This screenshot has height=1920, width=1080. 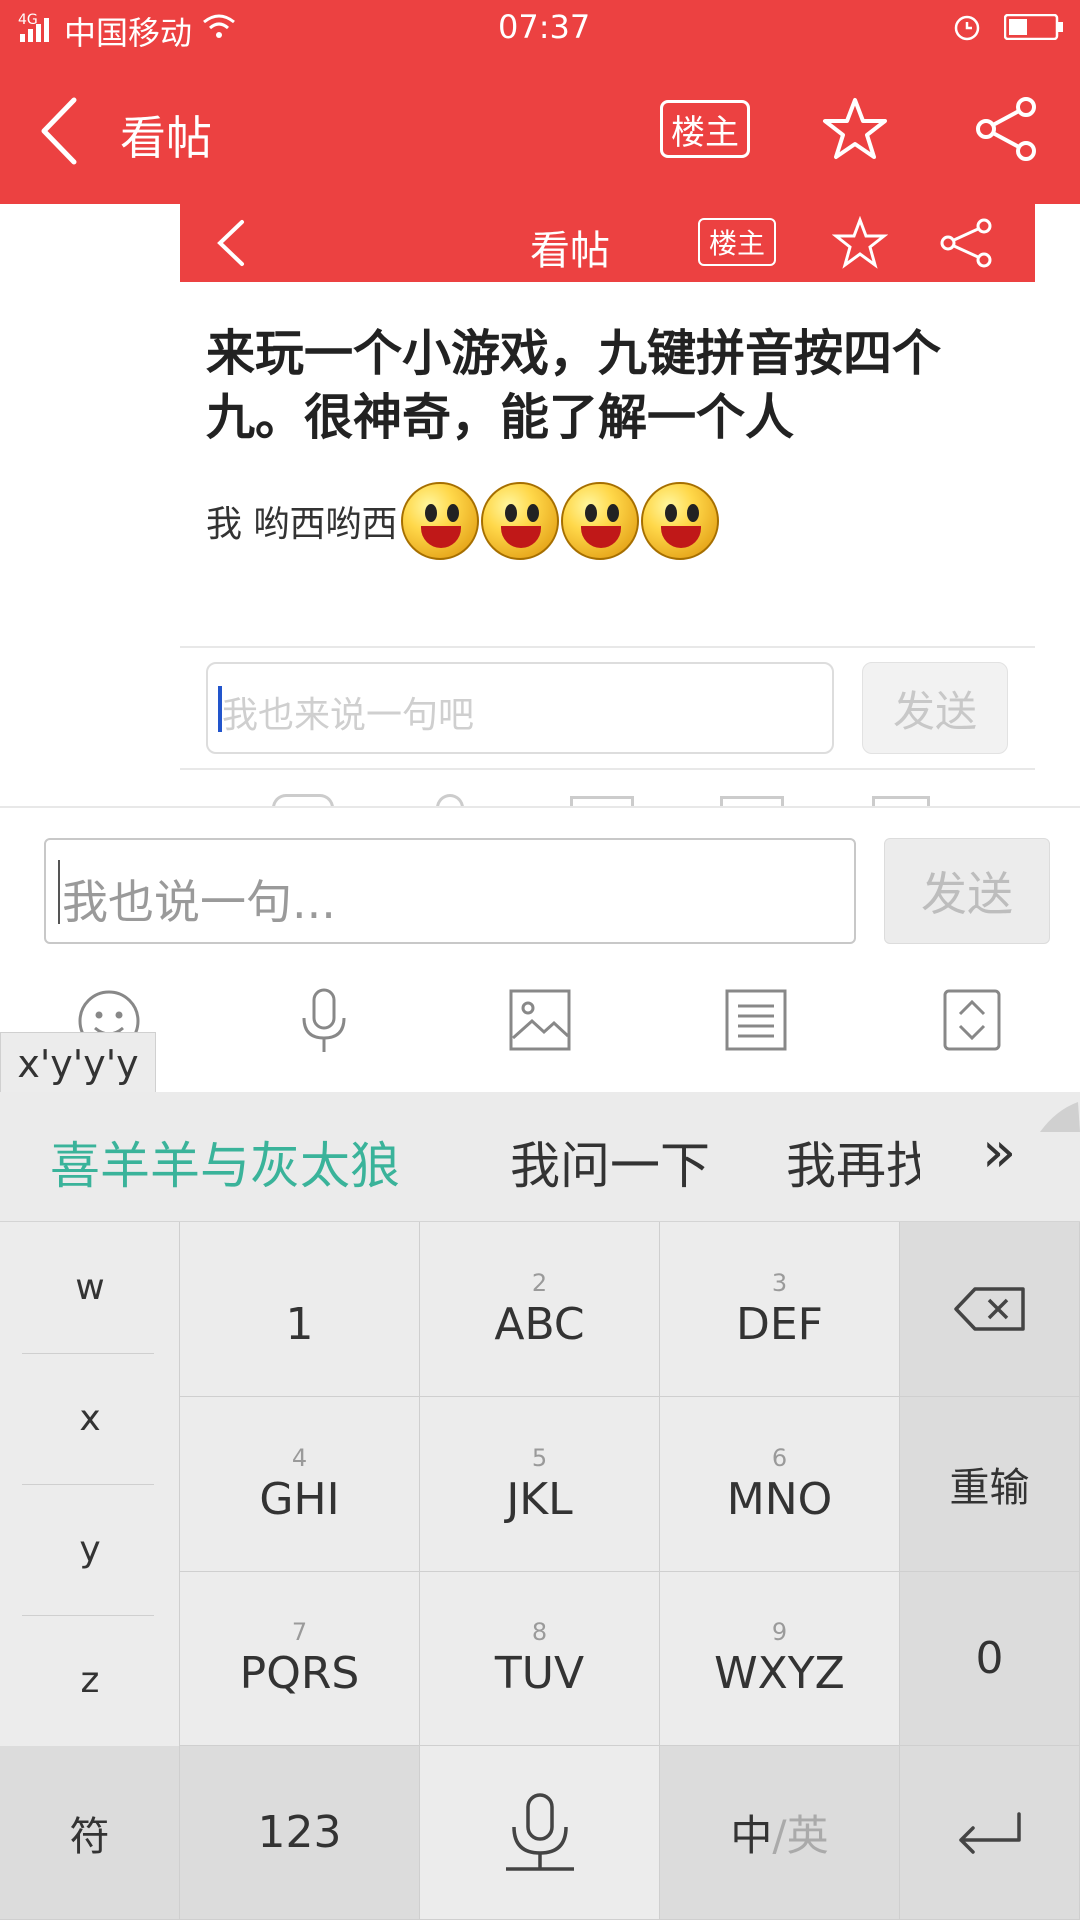 I want to click on backspace-icon, so click(x=989, y=1309).